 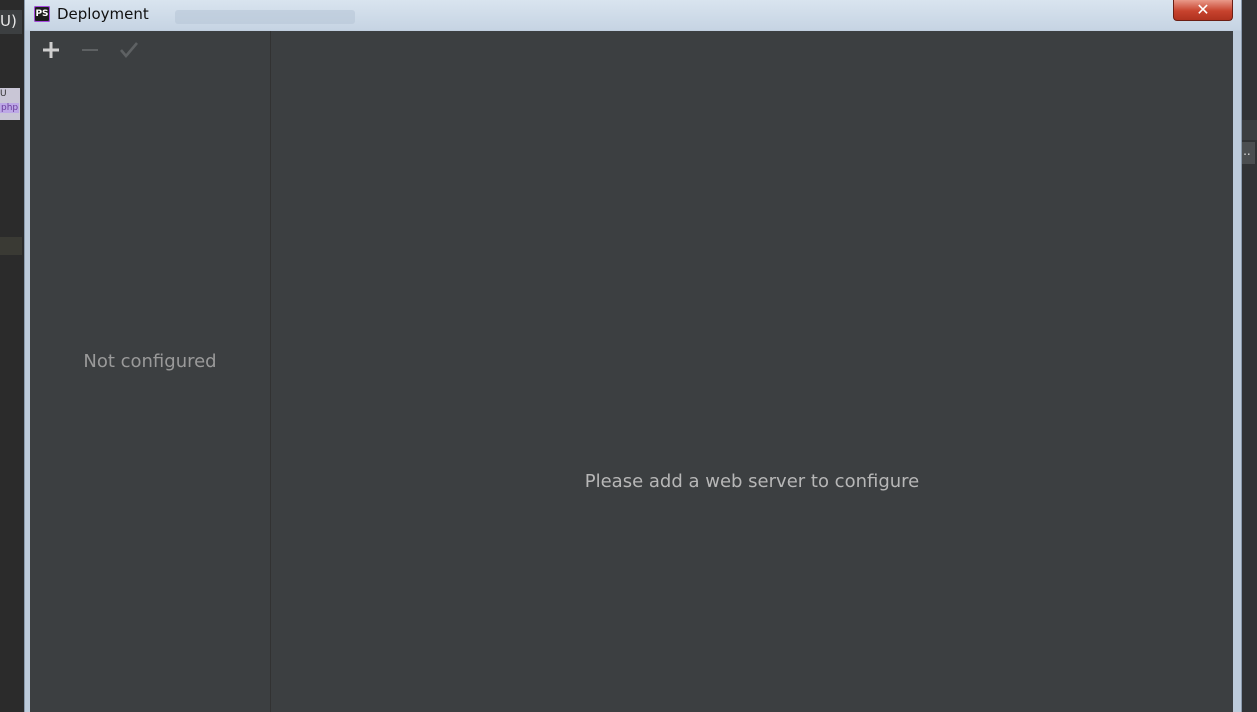 I want to click on remove-server-button, so click(x=90, y=50).